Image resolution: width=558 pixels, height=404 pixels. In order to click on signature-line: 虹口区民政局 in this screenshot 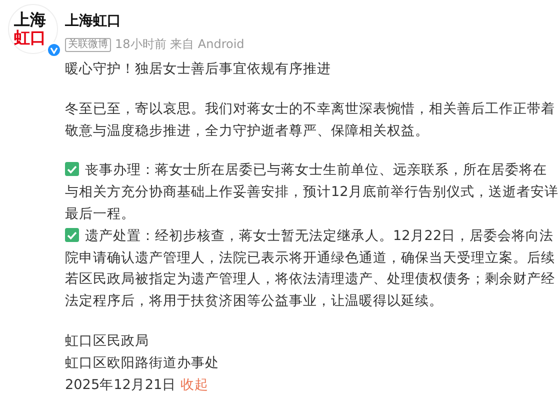, I will do `click(107, 341)`.